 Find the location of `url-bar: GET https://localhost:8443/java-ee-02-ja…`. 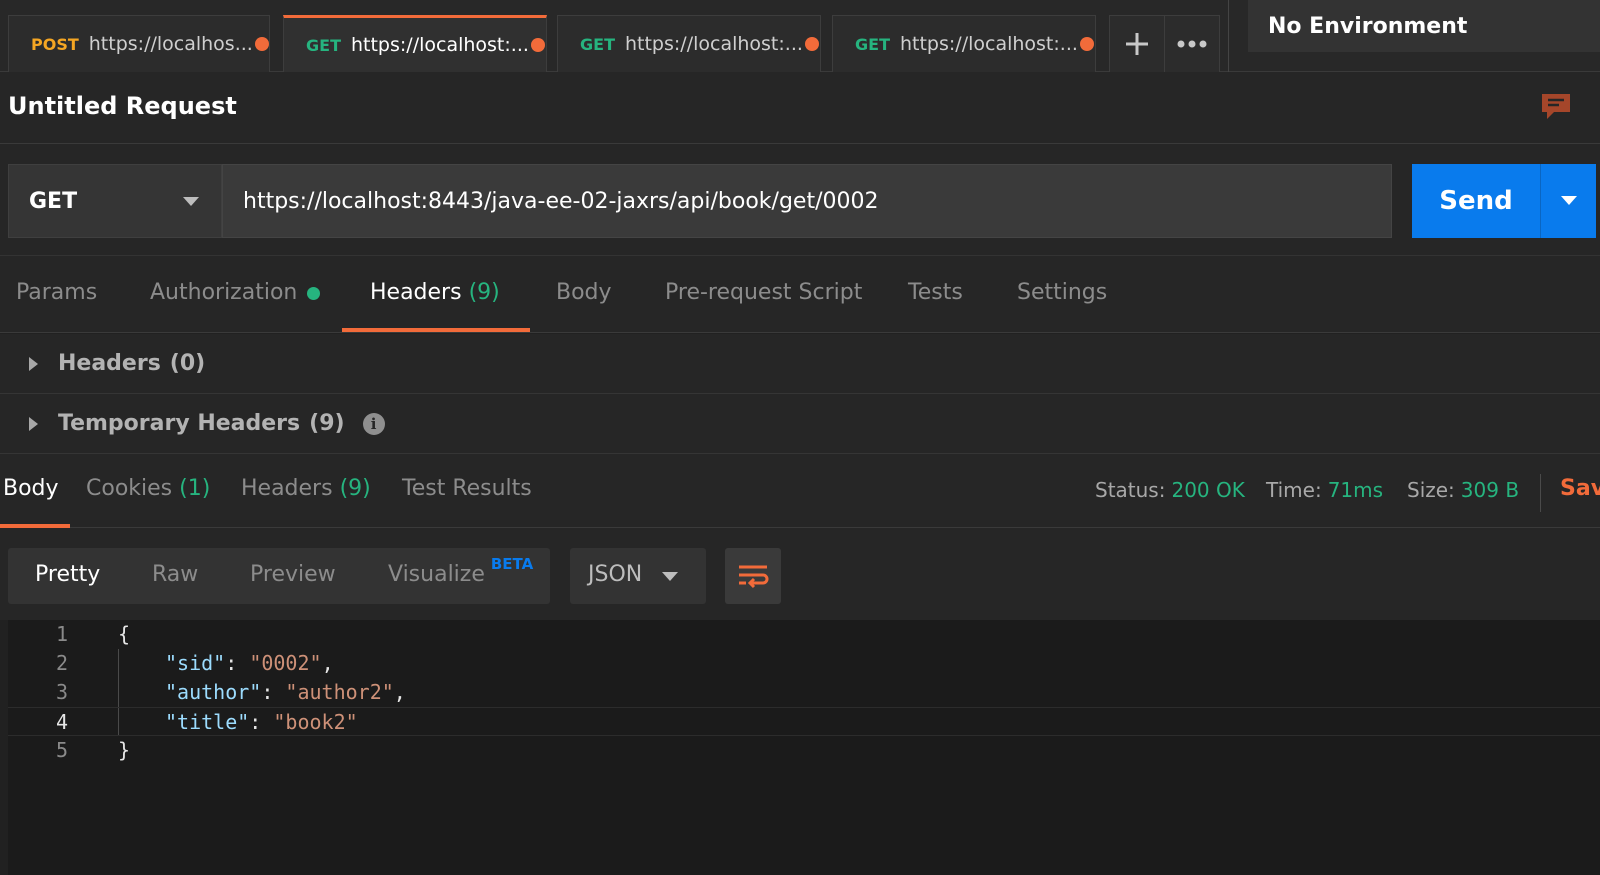

url-bar: GET https://localhost:8443/java-ee-02-ja… is located at coordinates (800, 200).